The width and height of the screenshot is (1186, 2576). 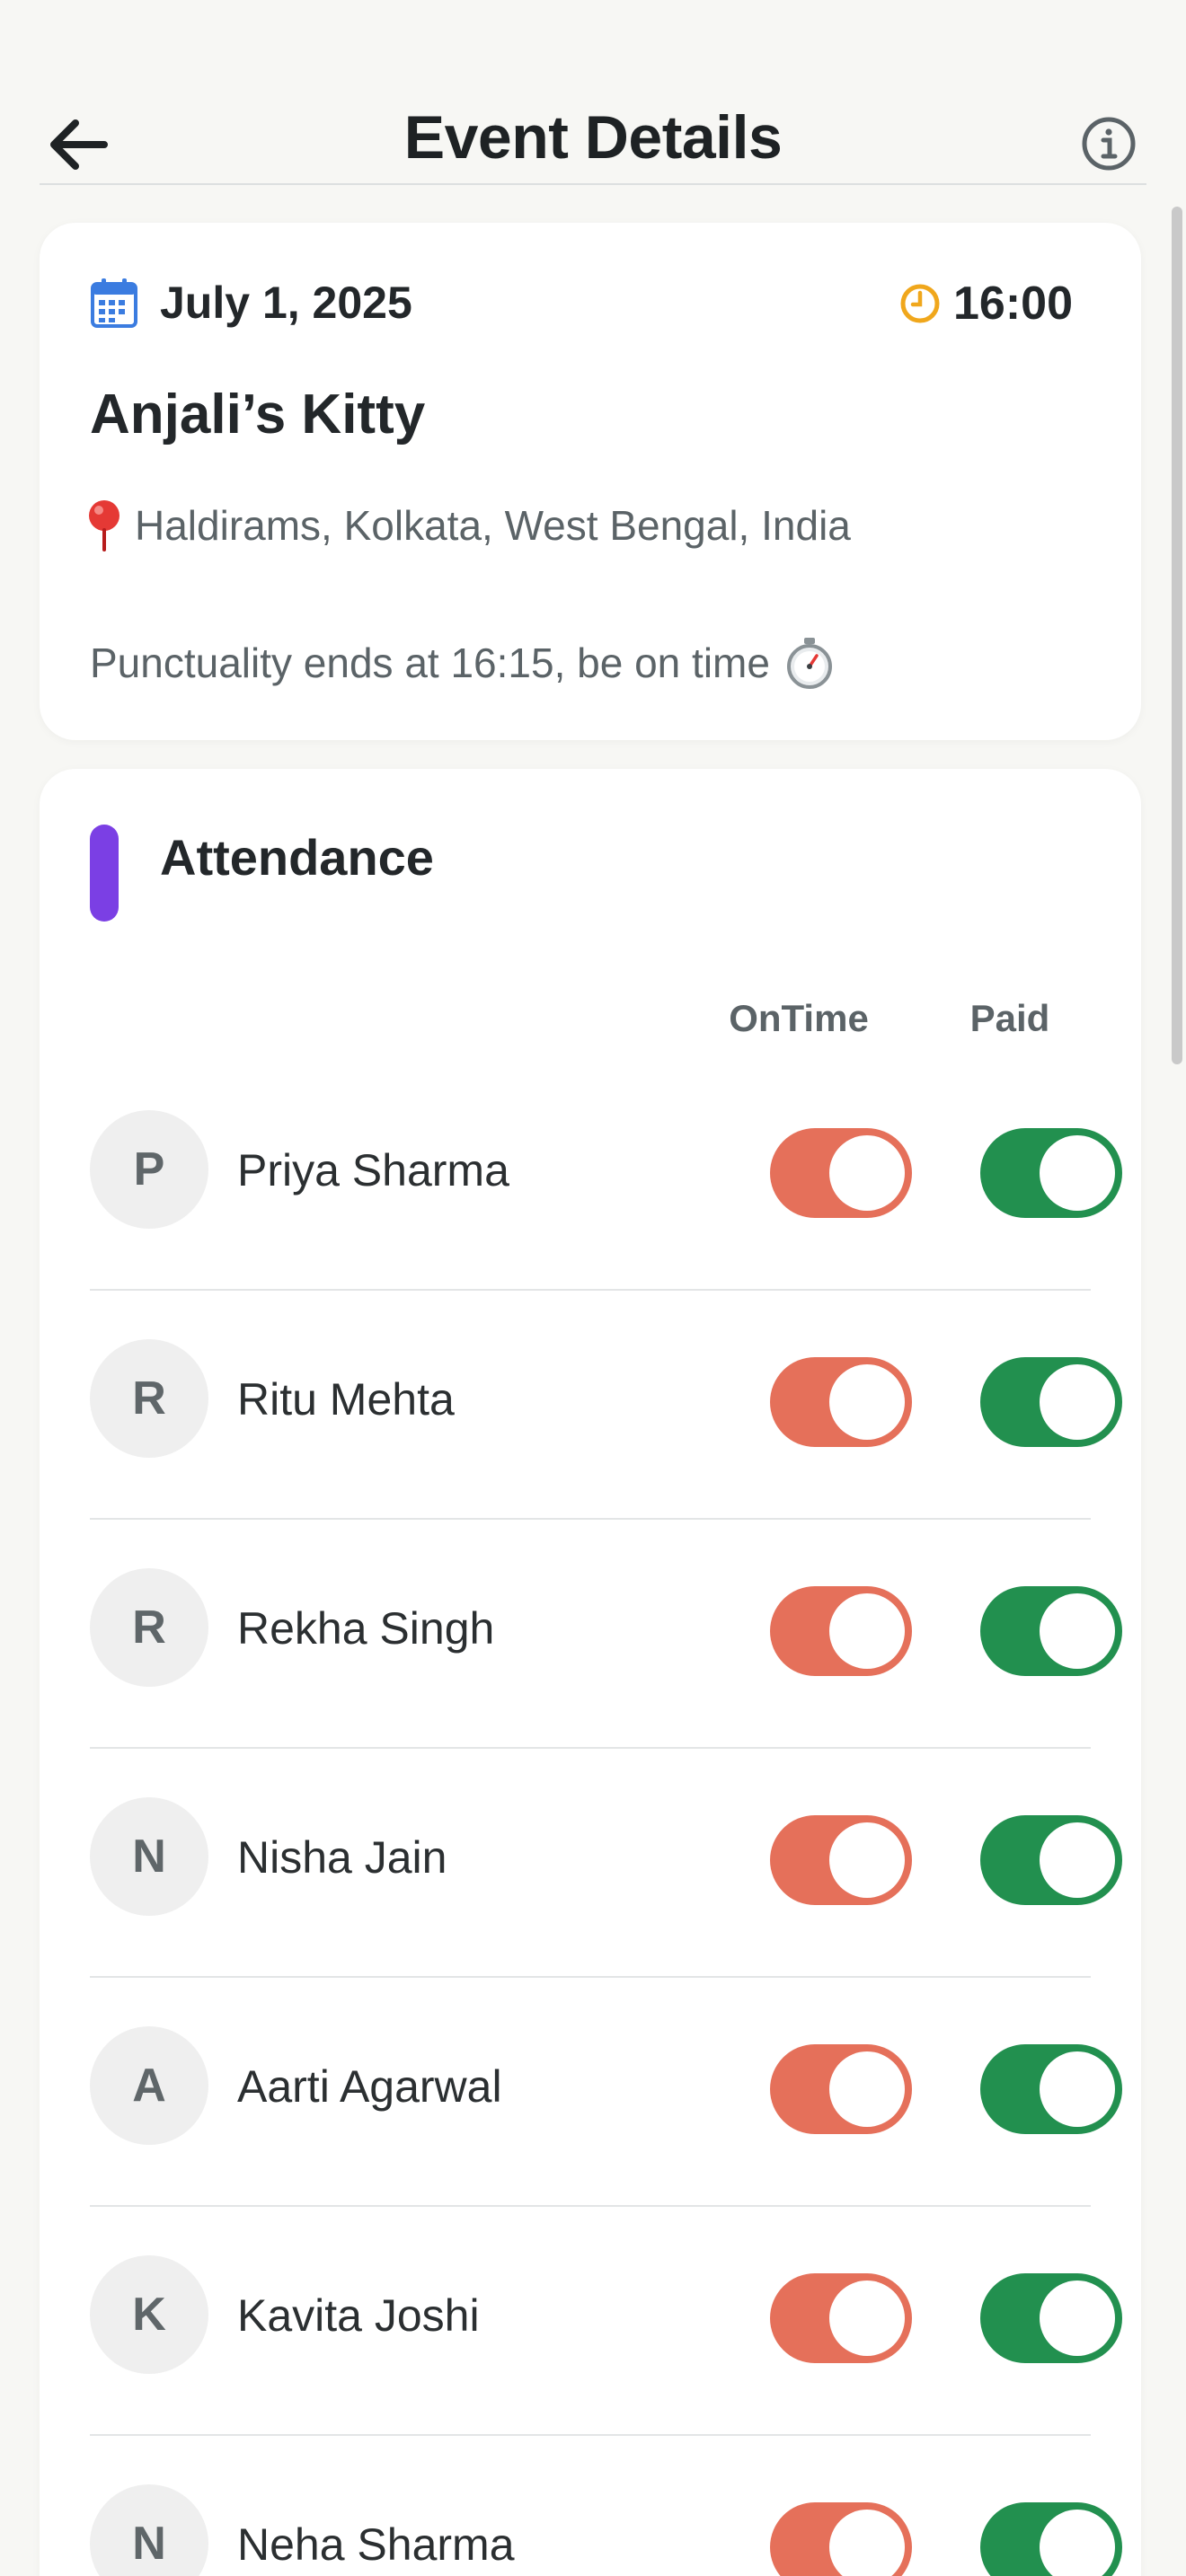 What do you see at coordinates (606, 2506) in the screenshot?
I see `attendance-row: N Neha Sharma` at bounding box center [606, 2506].